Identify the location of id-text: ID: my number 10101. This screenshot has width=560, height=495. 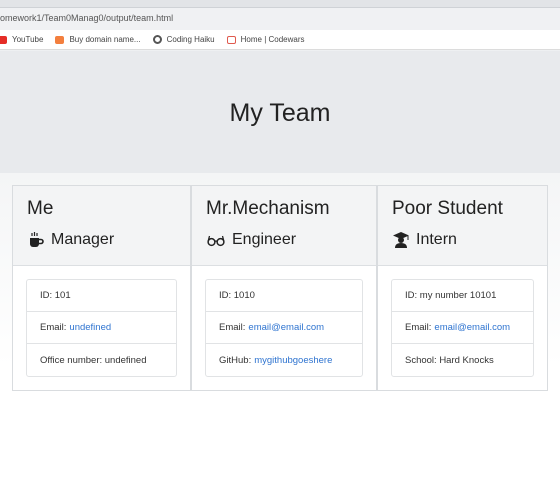
(451, 295).